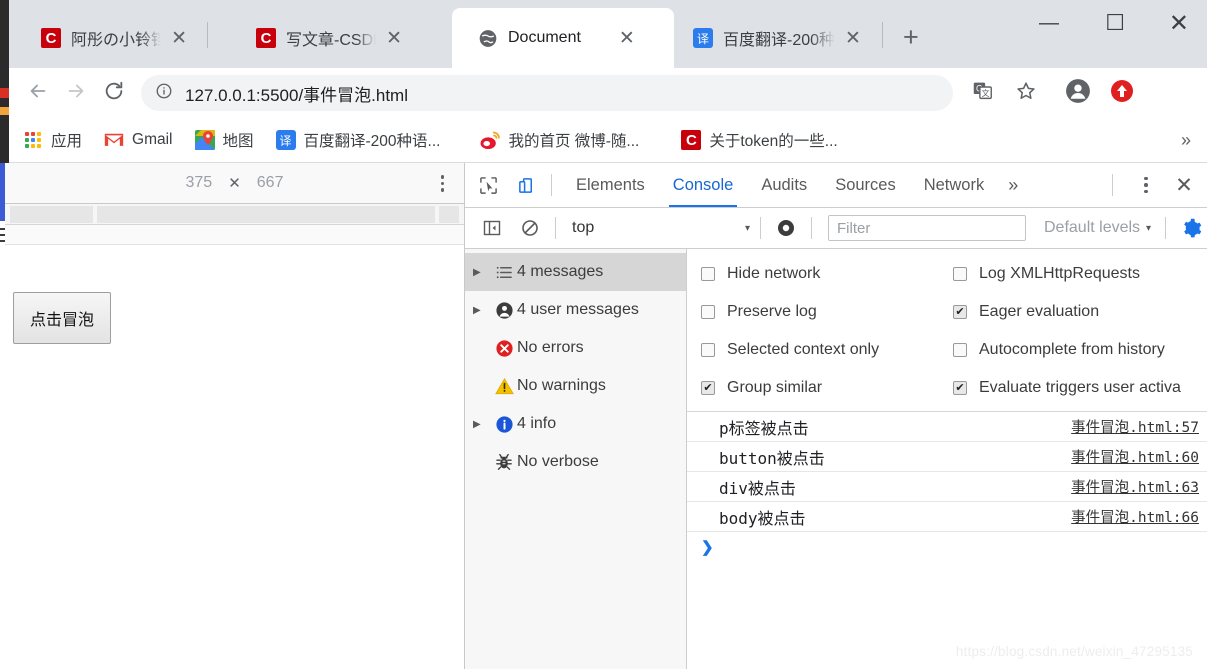 This screenshot has height=669, width=1207. I want to click on viewport-horizontal-scrollbar, so click(234, 214).